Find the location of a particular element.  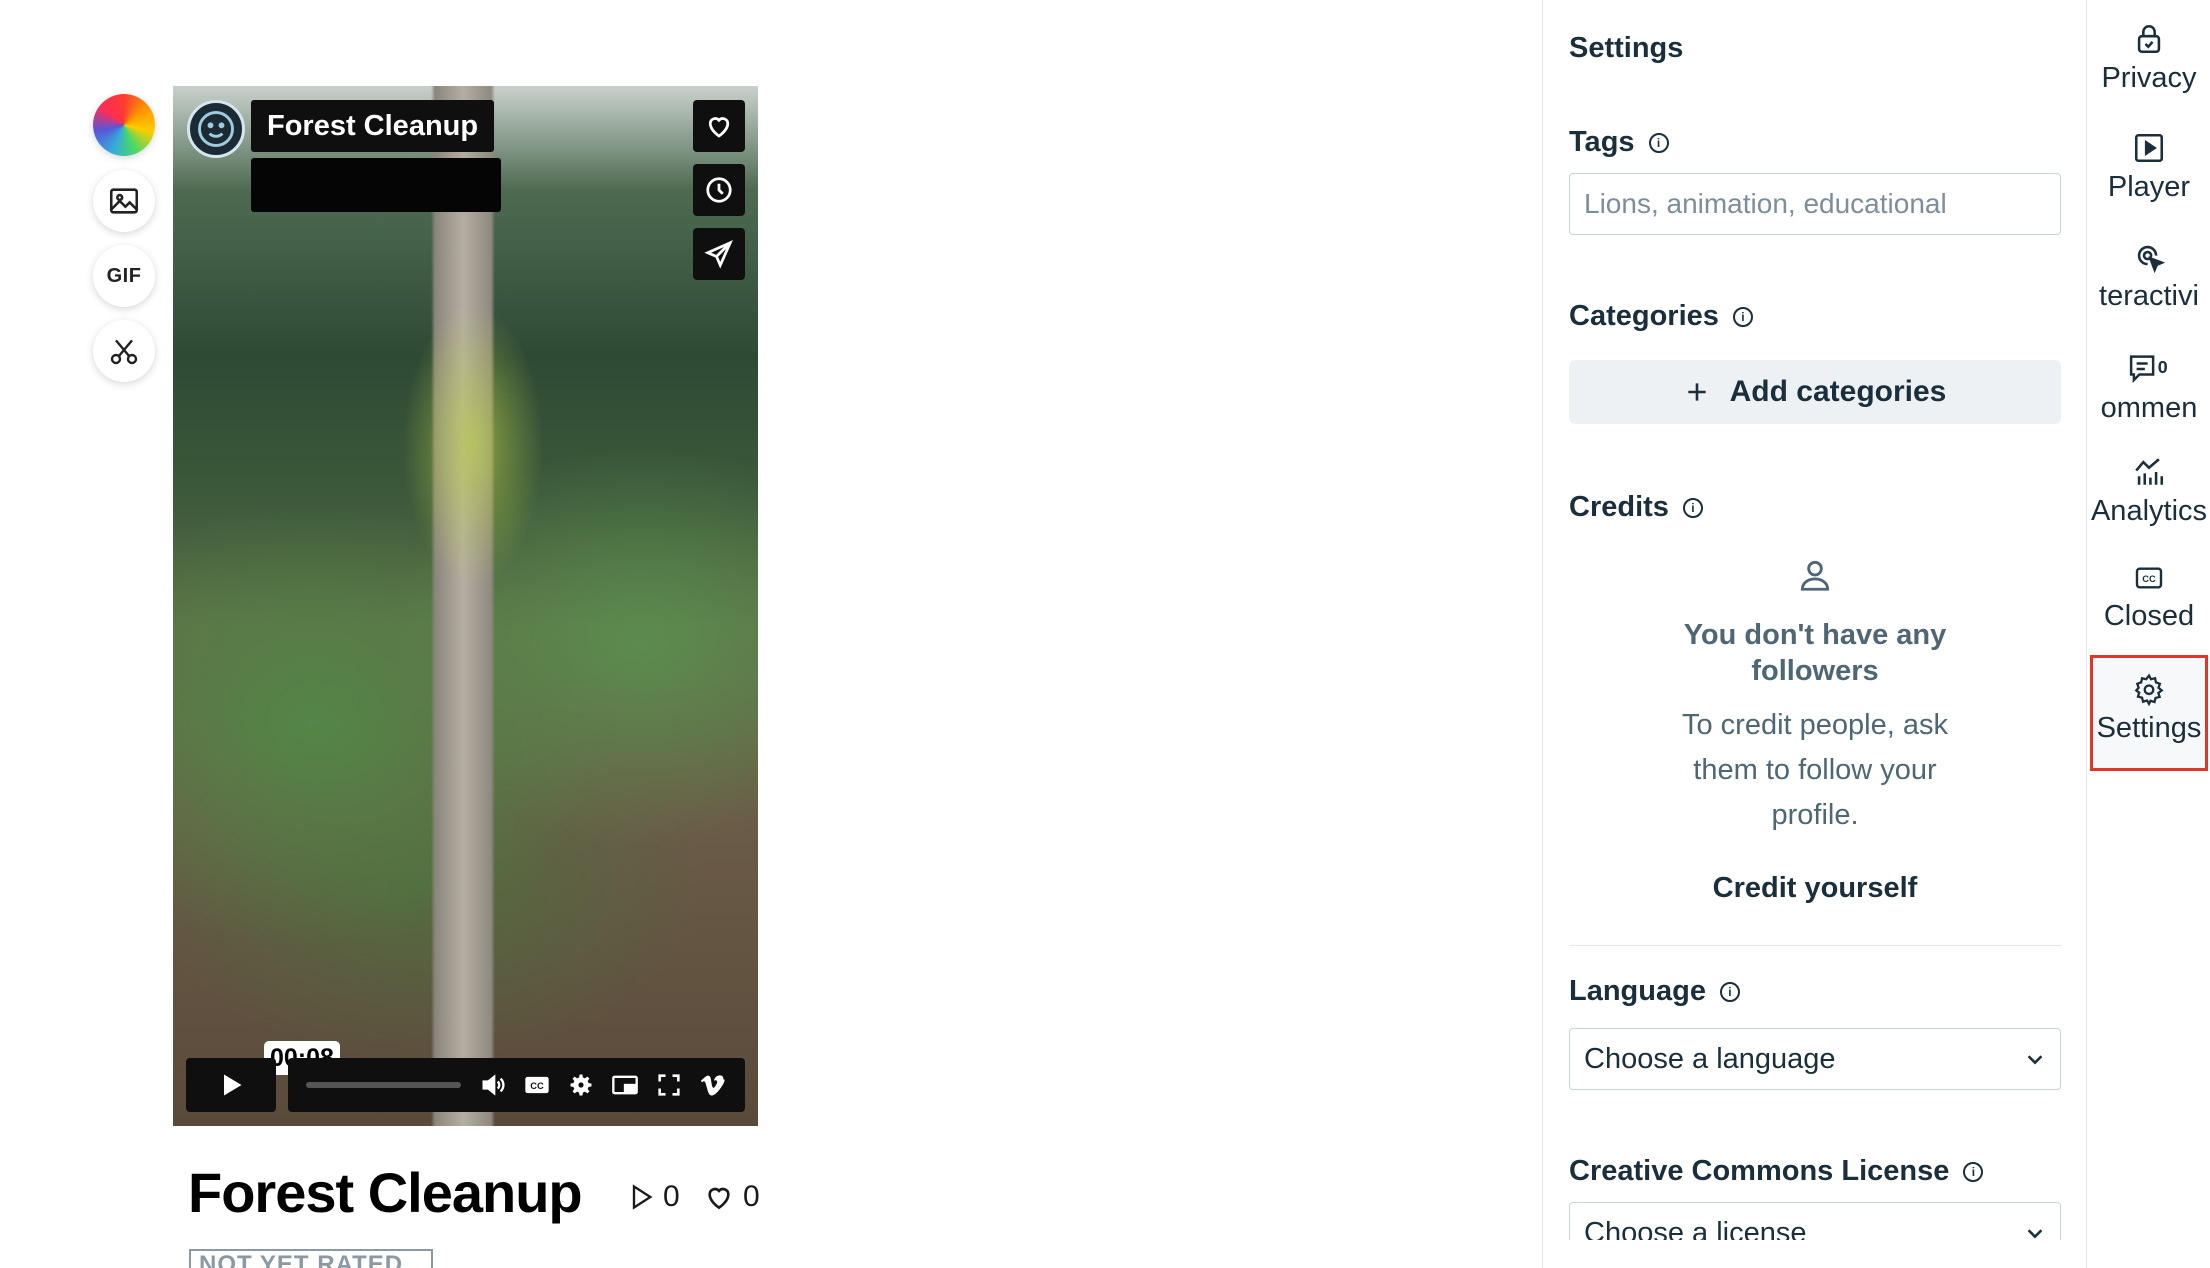

categories-info-icon: i is located at coordinates (1742, 316).